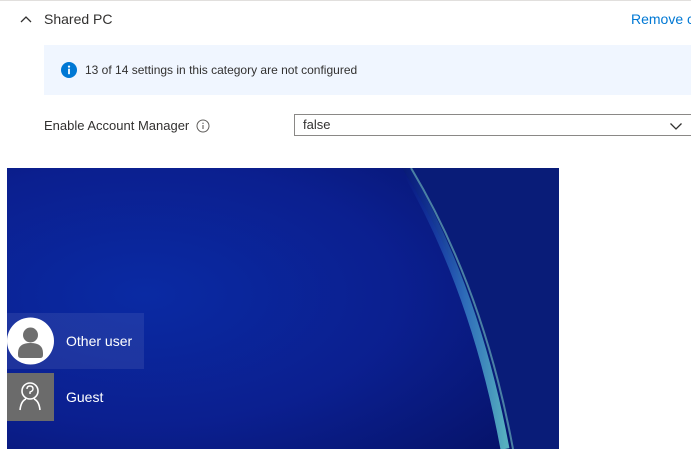 The image size is (691, 451). I want to click on section-title: Shared PC, so click(78, 19).